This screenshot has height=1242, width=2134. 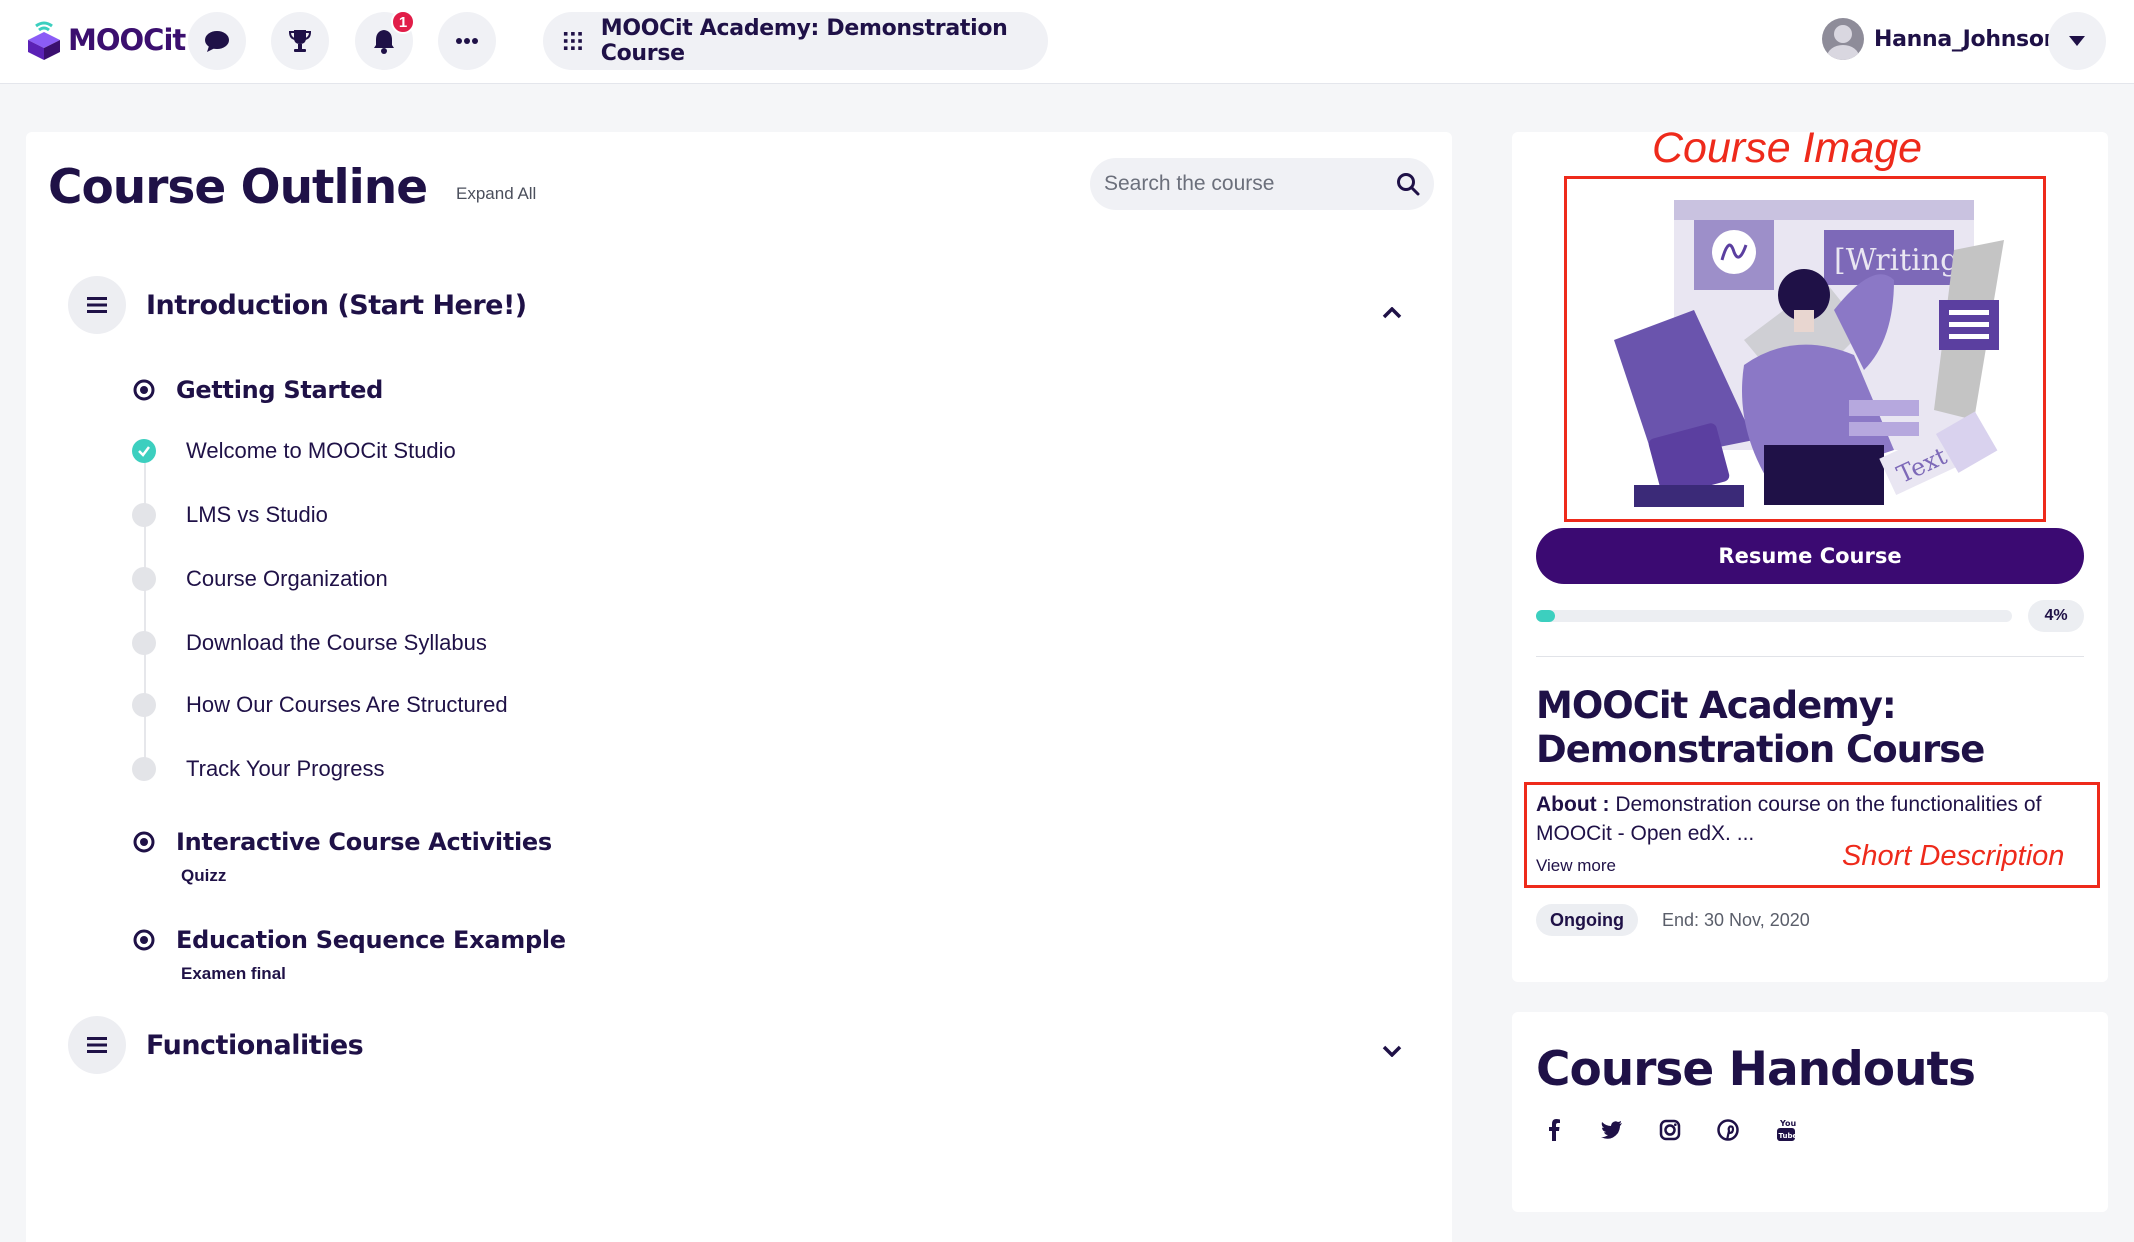 I want to click on svg-text: [Writing], so click(x=1902, y=260).